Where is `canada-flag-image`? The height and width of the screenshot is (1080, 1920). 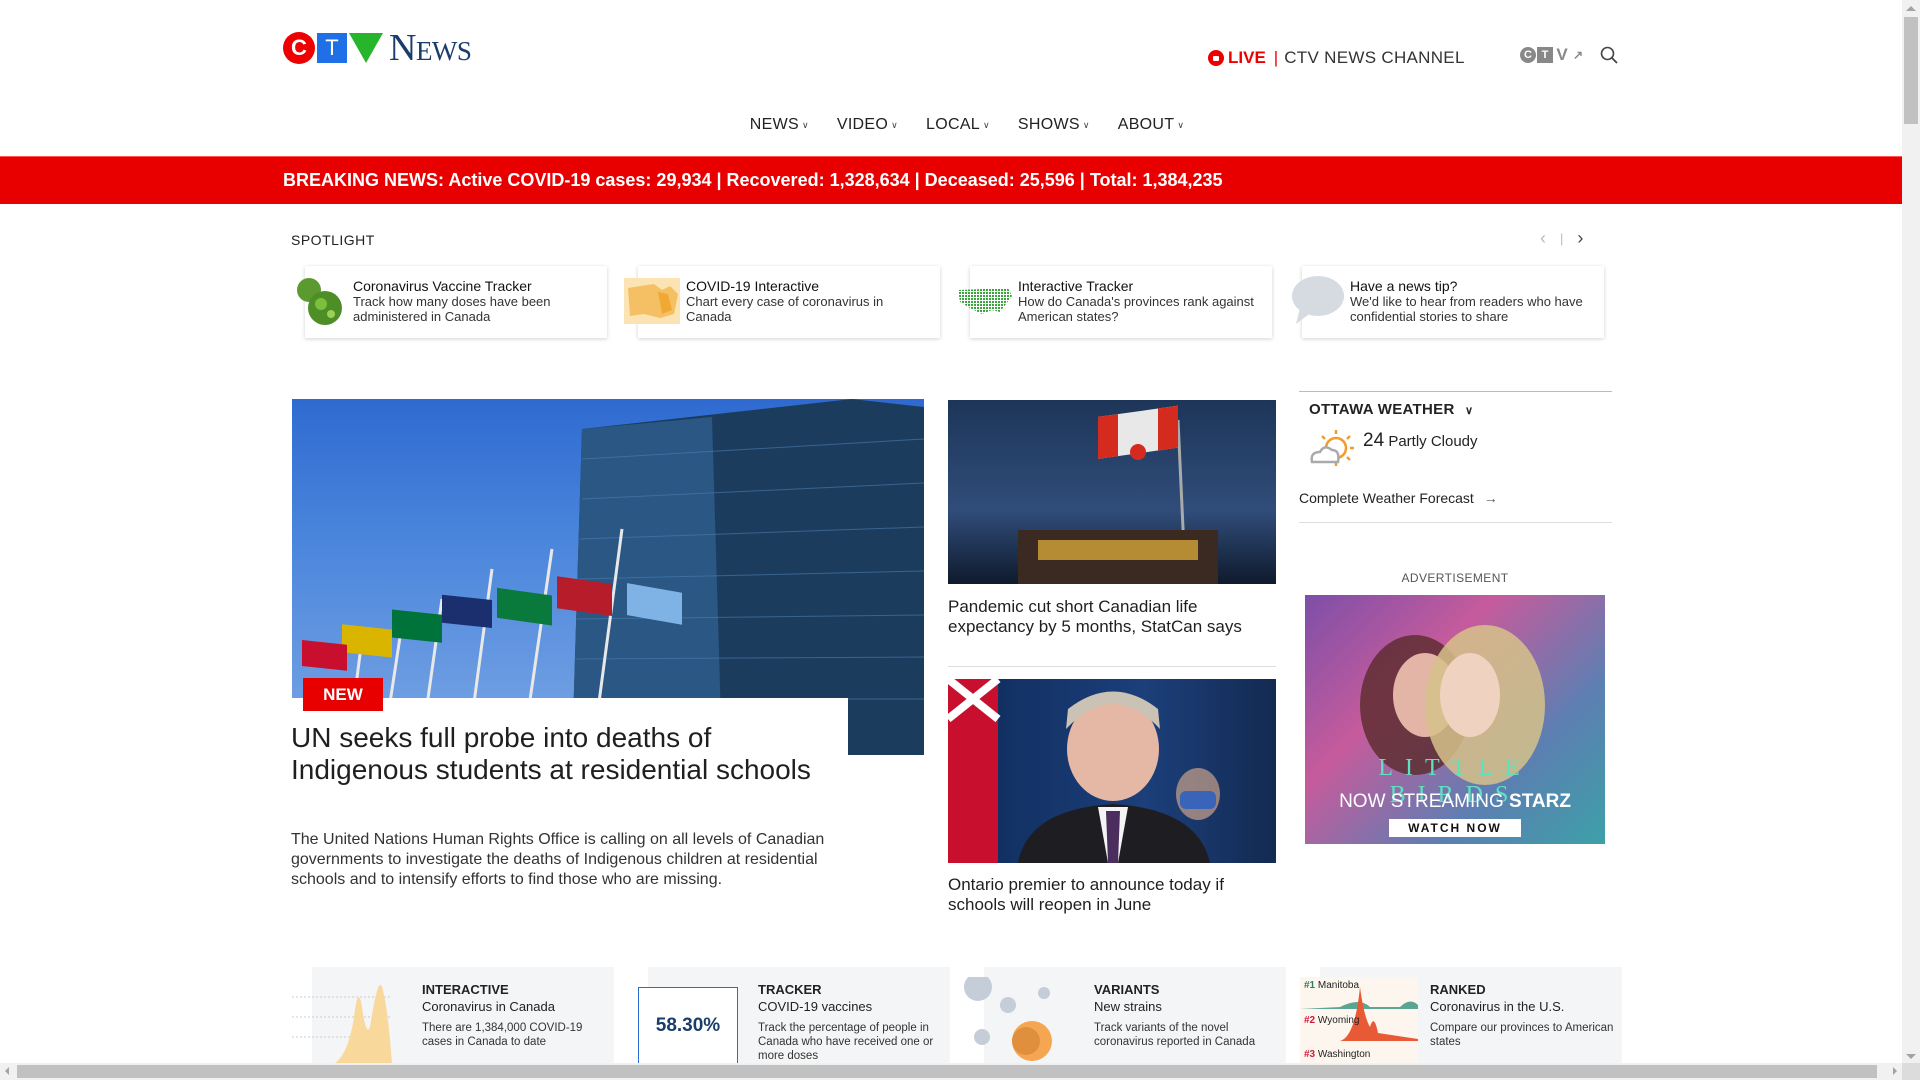 canada-flag-image is located at coordinates (1118, 494).